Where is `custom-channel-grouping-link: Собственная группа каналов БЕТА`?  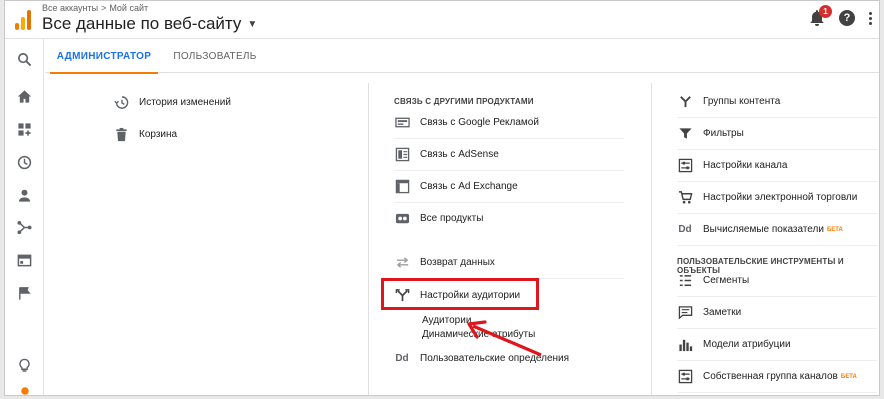
custom-channel-grouping-link: Собственная группа каналов БЕТА is located at coordinates (777, 377).